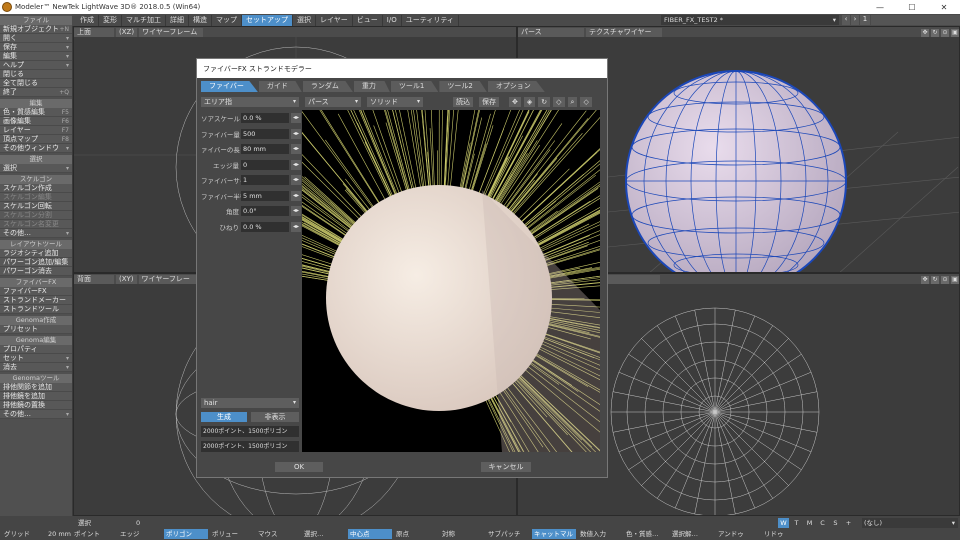 This screenshot has width=960, height=540. What do you see at coordinates (36, 47) in the screenshot?
I see `sidebar-item: 保存 ▾` at bounding box center [36, 47].